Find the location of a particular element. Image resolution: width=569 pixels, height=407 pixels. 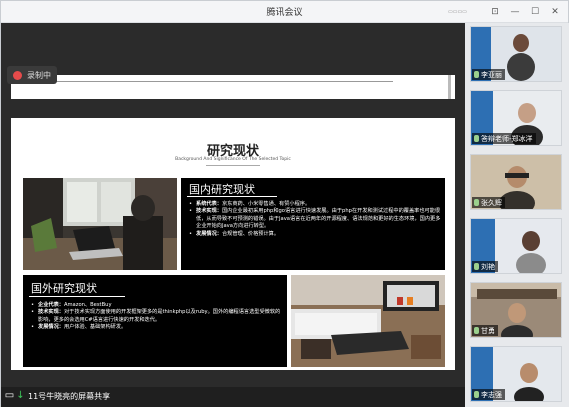

participant-tile: 李亚丽 is located at coordinates (516, 54).